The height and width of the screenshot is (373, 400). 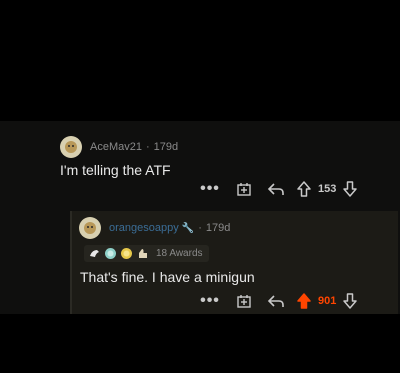 I want to click on more-options-button: •••, so click(x=210, y=189).